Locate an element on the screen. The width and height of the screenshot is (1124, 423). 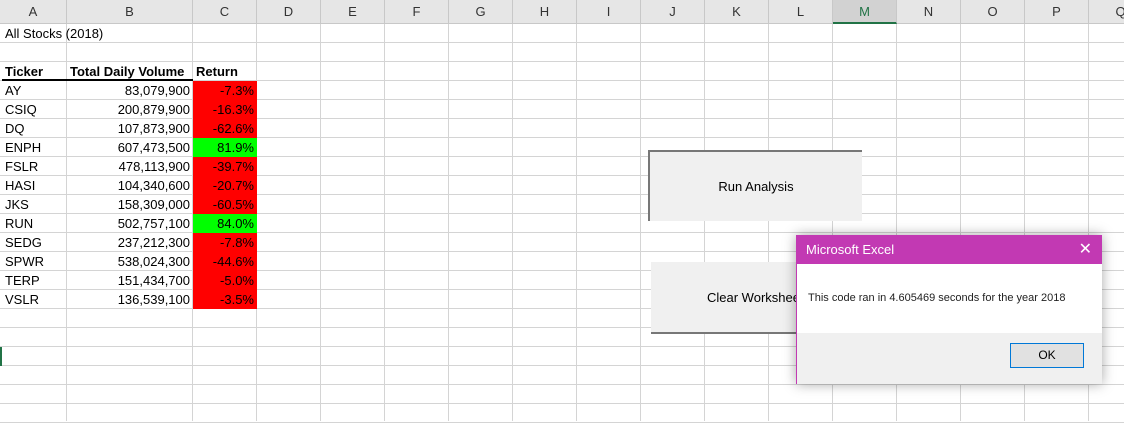
return-cell: -62.6% is located at coordinates (225, 128).